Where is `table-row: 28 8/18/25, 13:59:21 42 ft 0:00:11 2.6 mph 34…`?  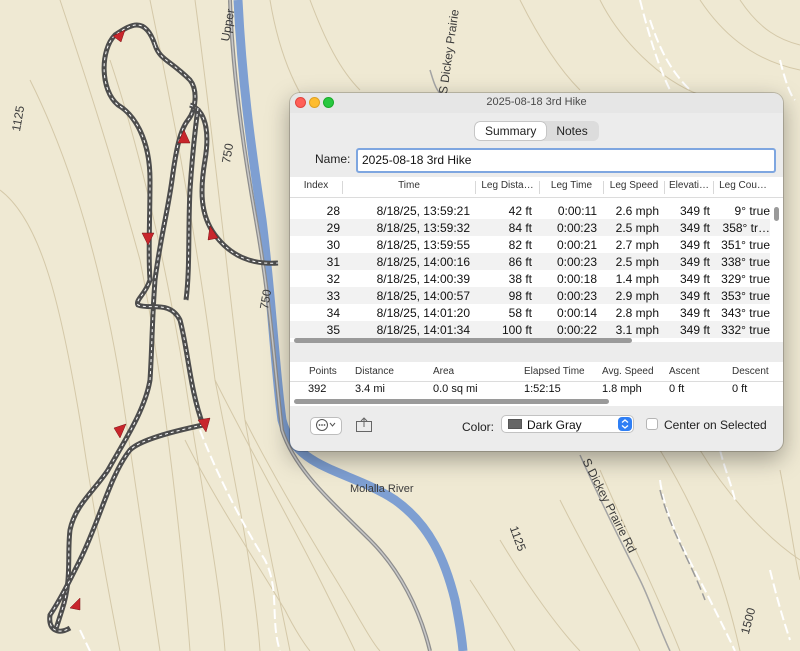
table-row: 28 8/18/25, 13:59:21 42 ft 0:00:11 2.6 mph 34… is located at coordinates (530, 210).